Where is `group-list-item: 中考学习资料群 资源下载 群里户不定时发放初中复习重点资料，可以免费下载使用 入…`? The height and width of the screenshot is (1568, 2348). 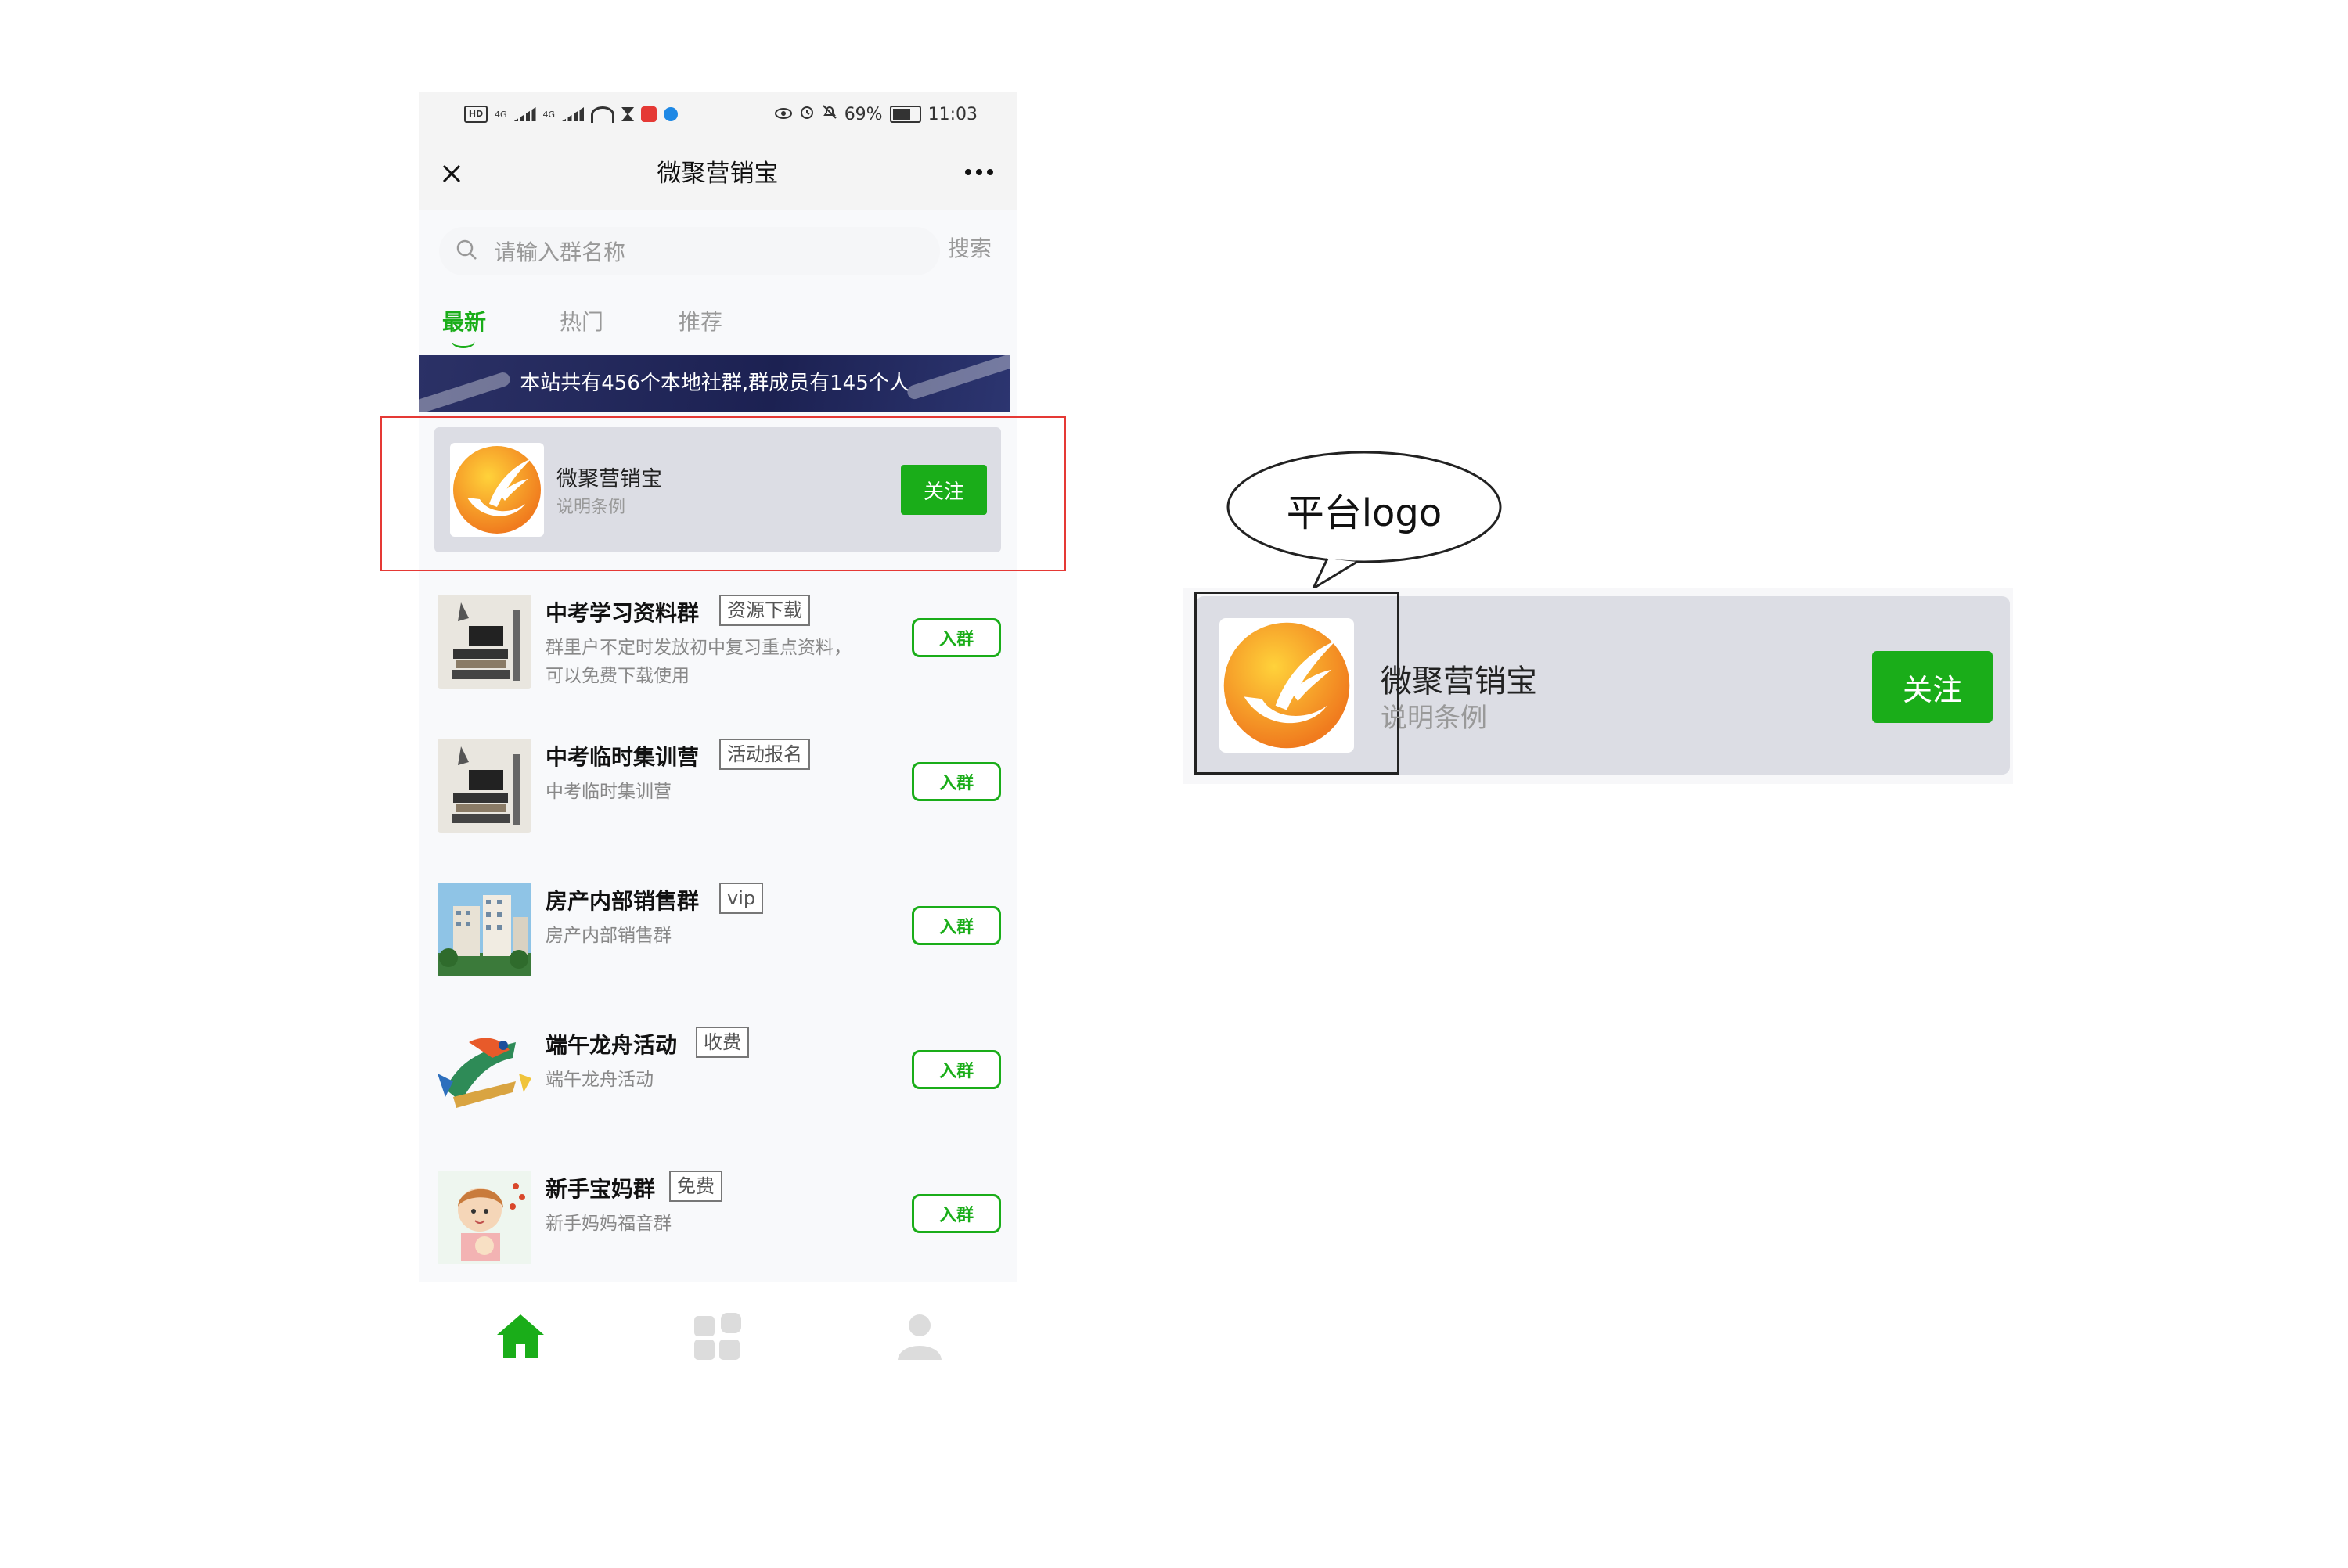
group-list-item: 中考学习资料群 资源下载 群里户不定时发放初中复习重点资料，可以免费下载使用 入… is located at coordinates (718, 650).